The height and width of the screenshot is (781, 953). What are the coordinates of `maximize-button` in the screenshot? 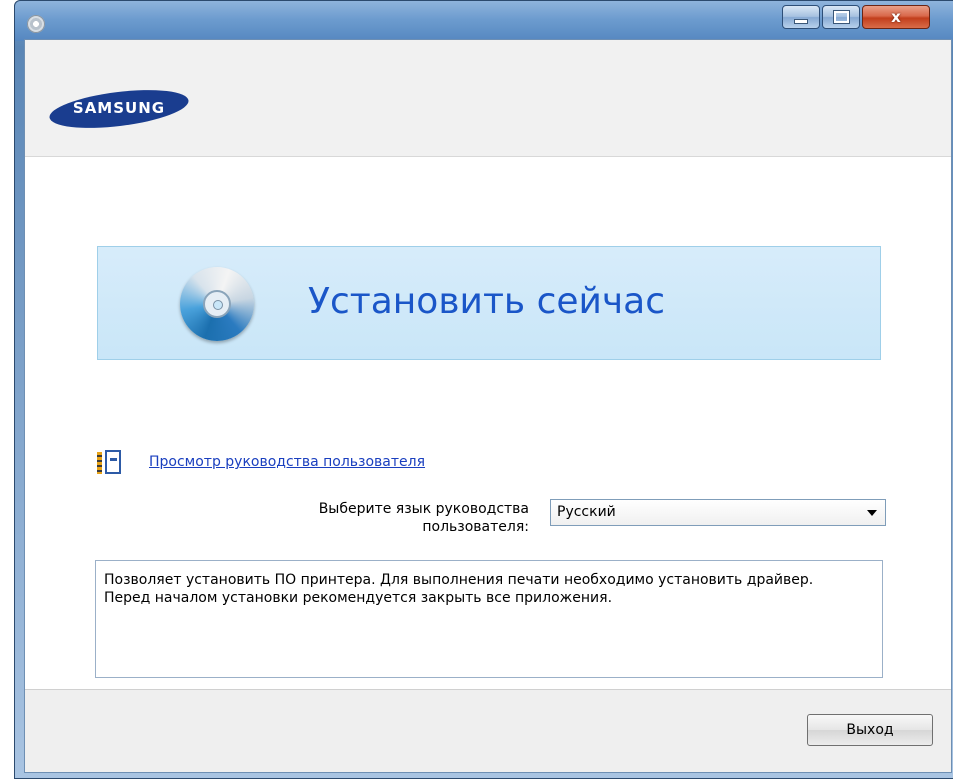 It's located at (841, 17).